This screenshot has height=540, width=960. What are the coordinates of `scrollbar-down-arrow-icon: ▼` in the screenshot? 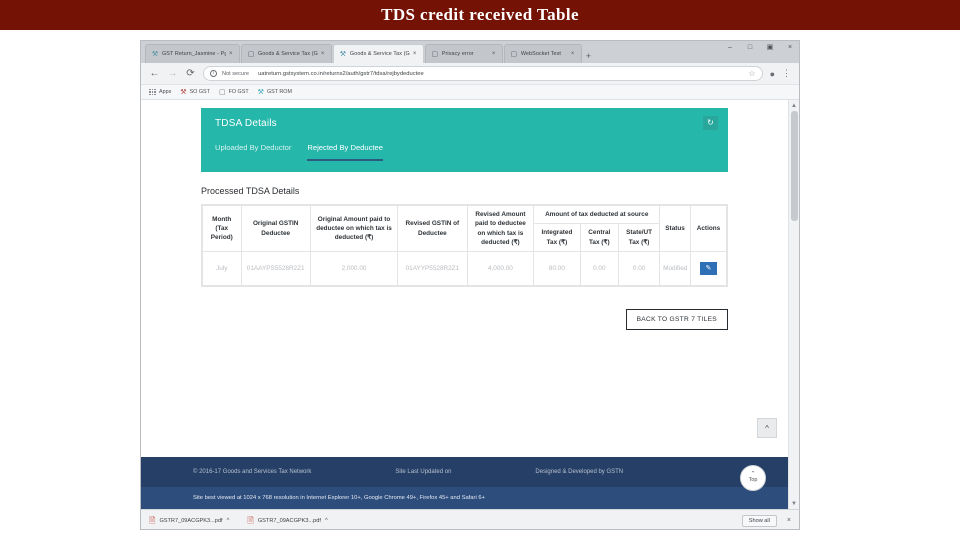 It's located at (794, 503).